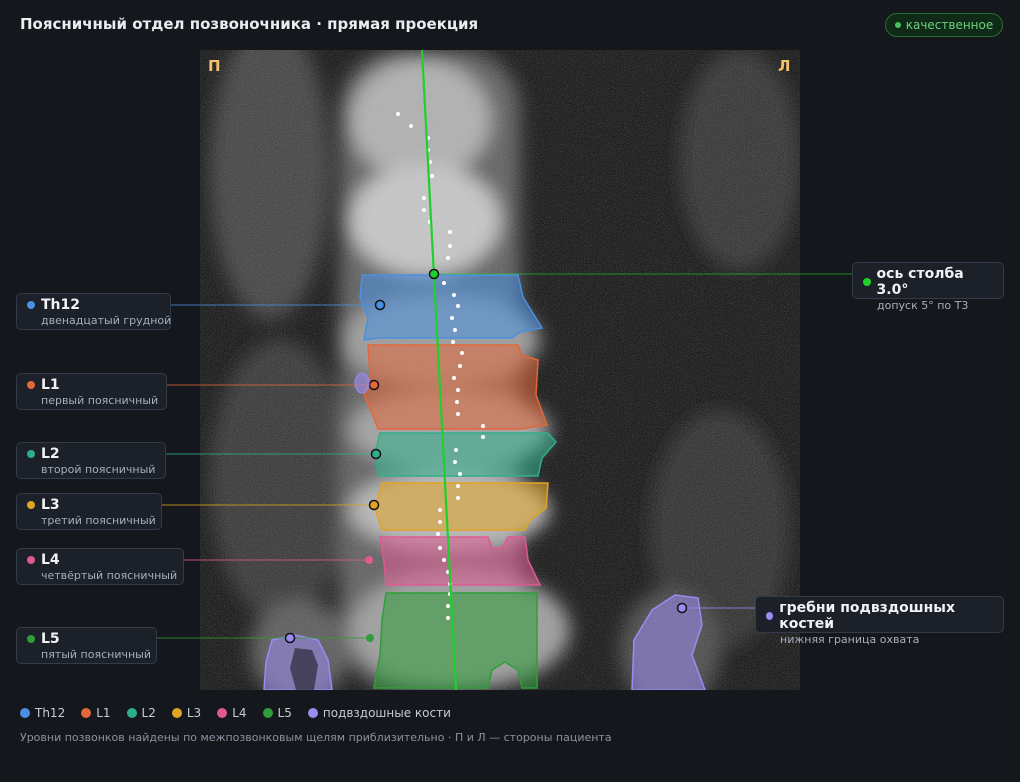 The image size is (1020, 782). I want to click on vertebra-th12-mask, so click(451, 307).